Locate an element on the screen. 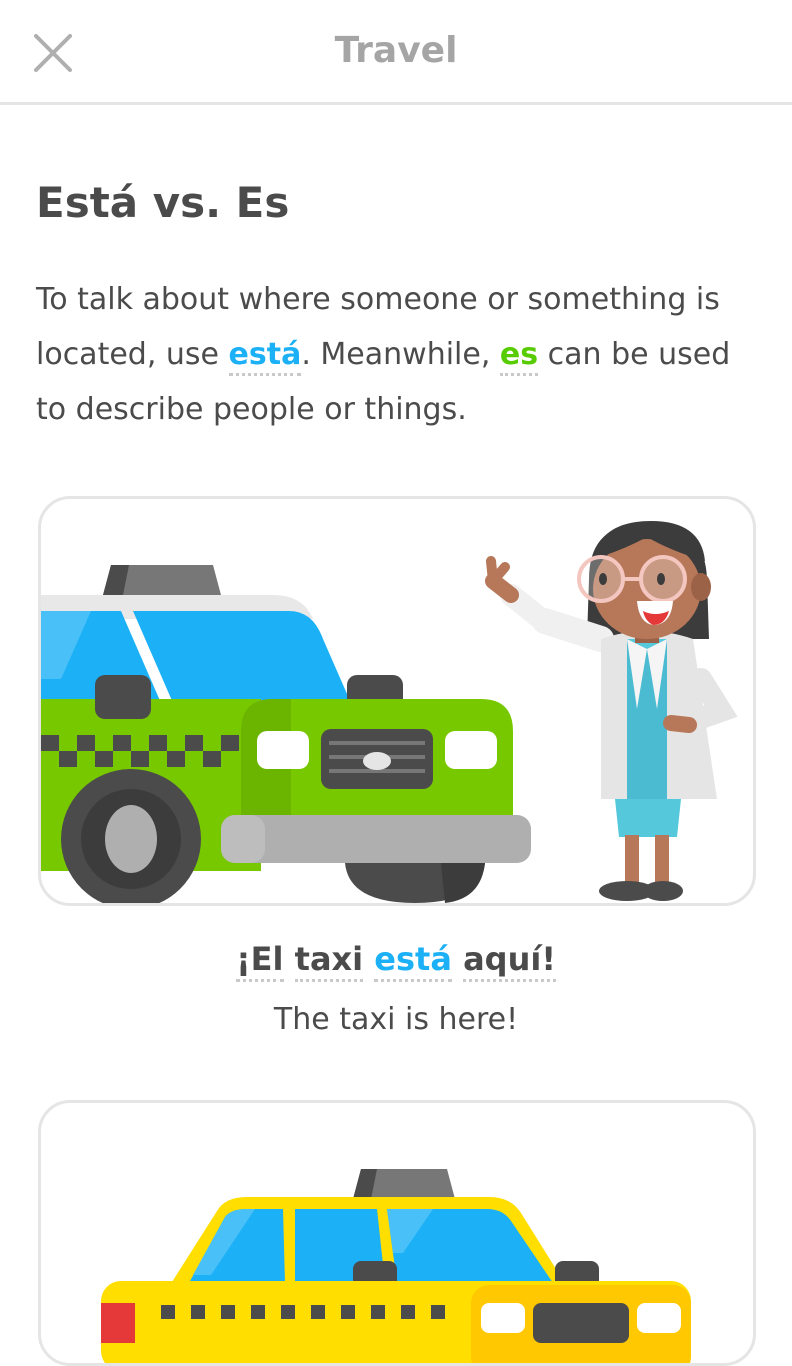 This screenshot has width=792, height=1366. example-word-highlight: está is located at coordinates (413, 961).